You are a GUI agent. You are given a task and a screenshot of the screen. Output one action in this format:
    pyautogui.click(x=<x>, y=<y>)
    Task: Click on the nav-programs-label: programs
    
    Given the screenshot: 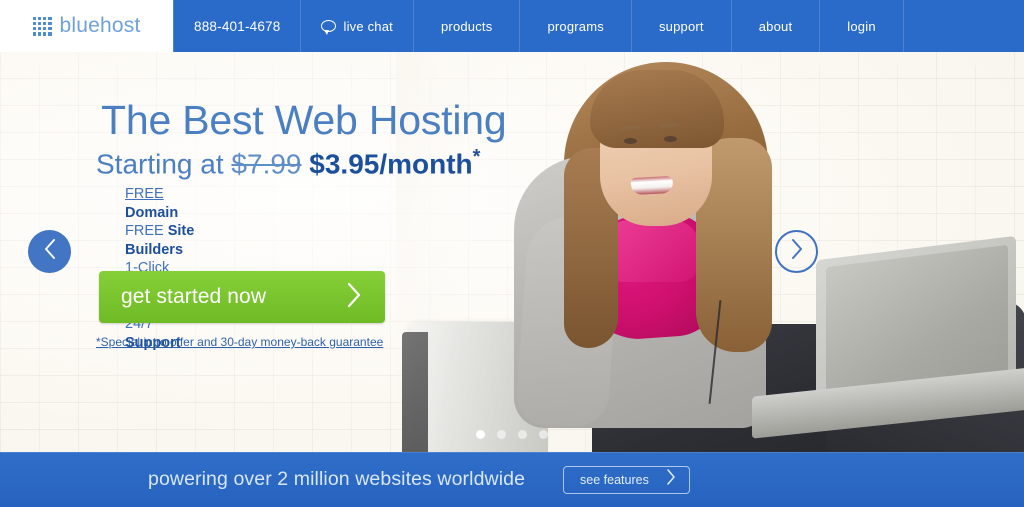 What is the action you would take?
    pyautogui.click(x=575, y=26)
    